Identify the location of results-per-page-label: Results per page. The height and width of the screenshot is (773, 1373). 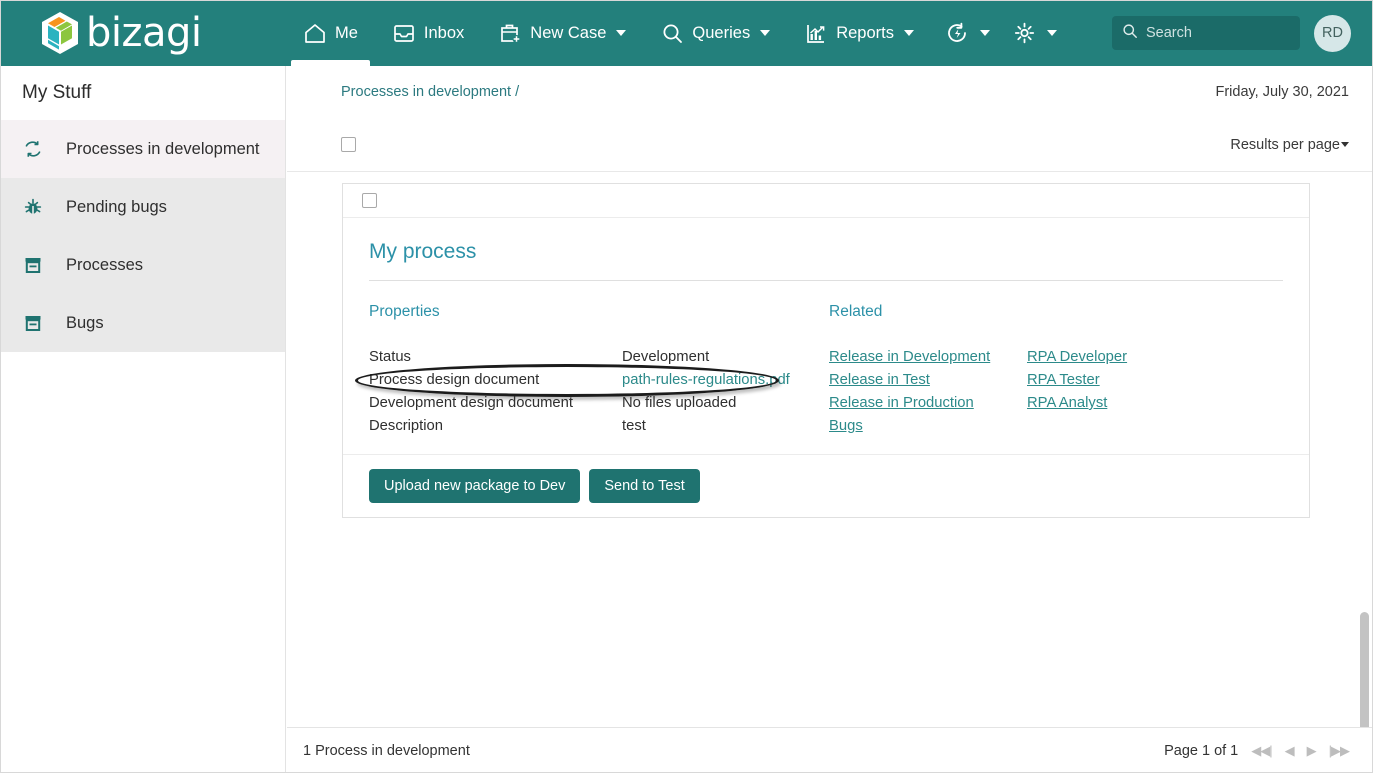
(1285, 144).